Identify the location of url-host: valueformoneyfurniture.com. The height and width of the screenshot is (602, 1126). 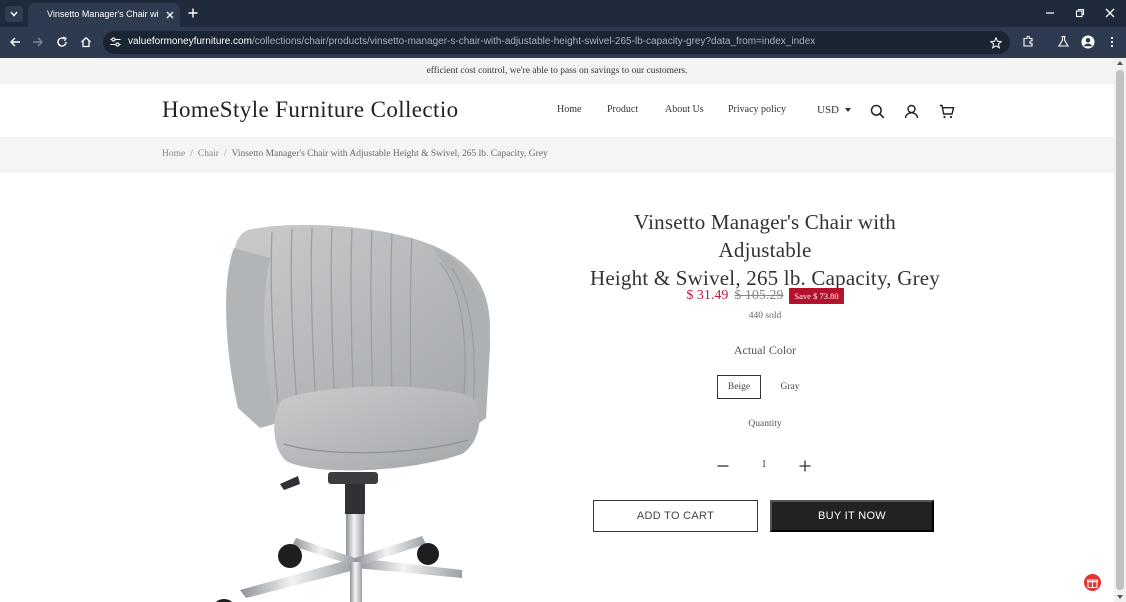
(190, 41).